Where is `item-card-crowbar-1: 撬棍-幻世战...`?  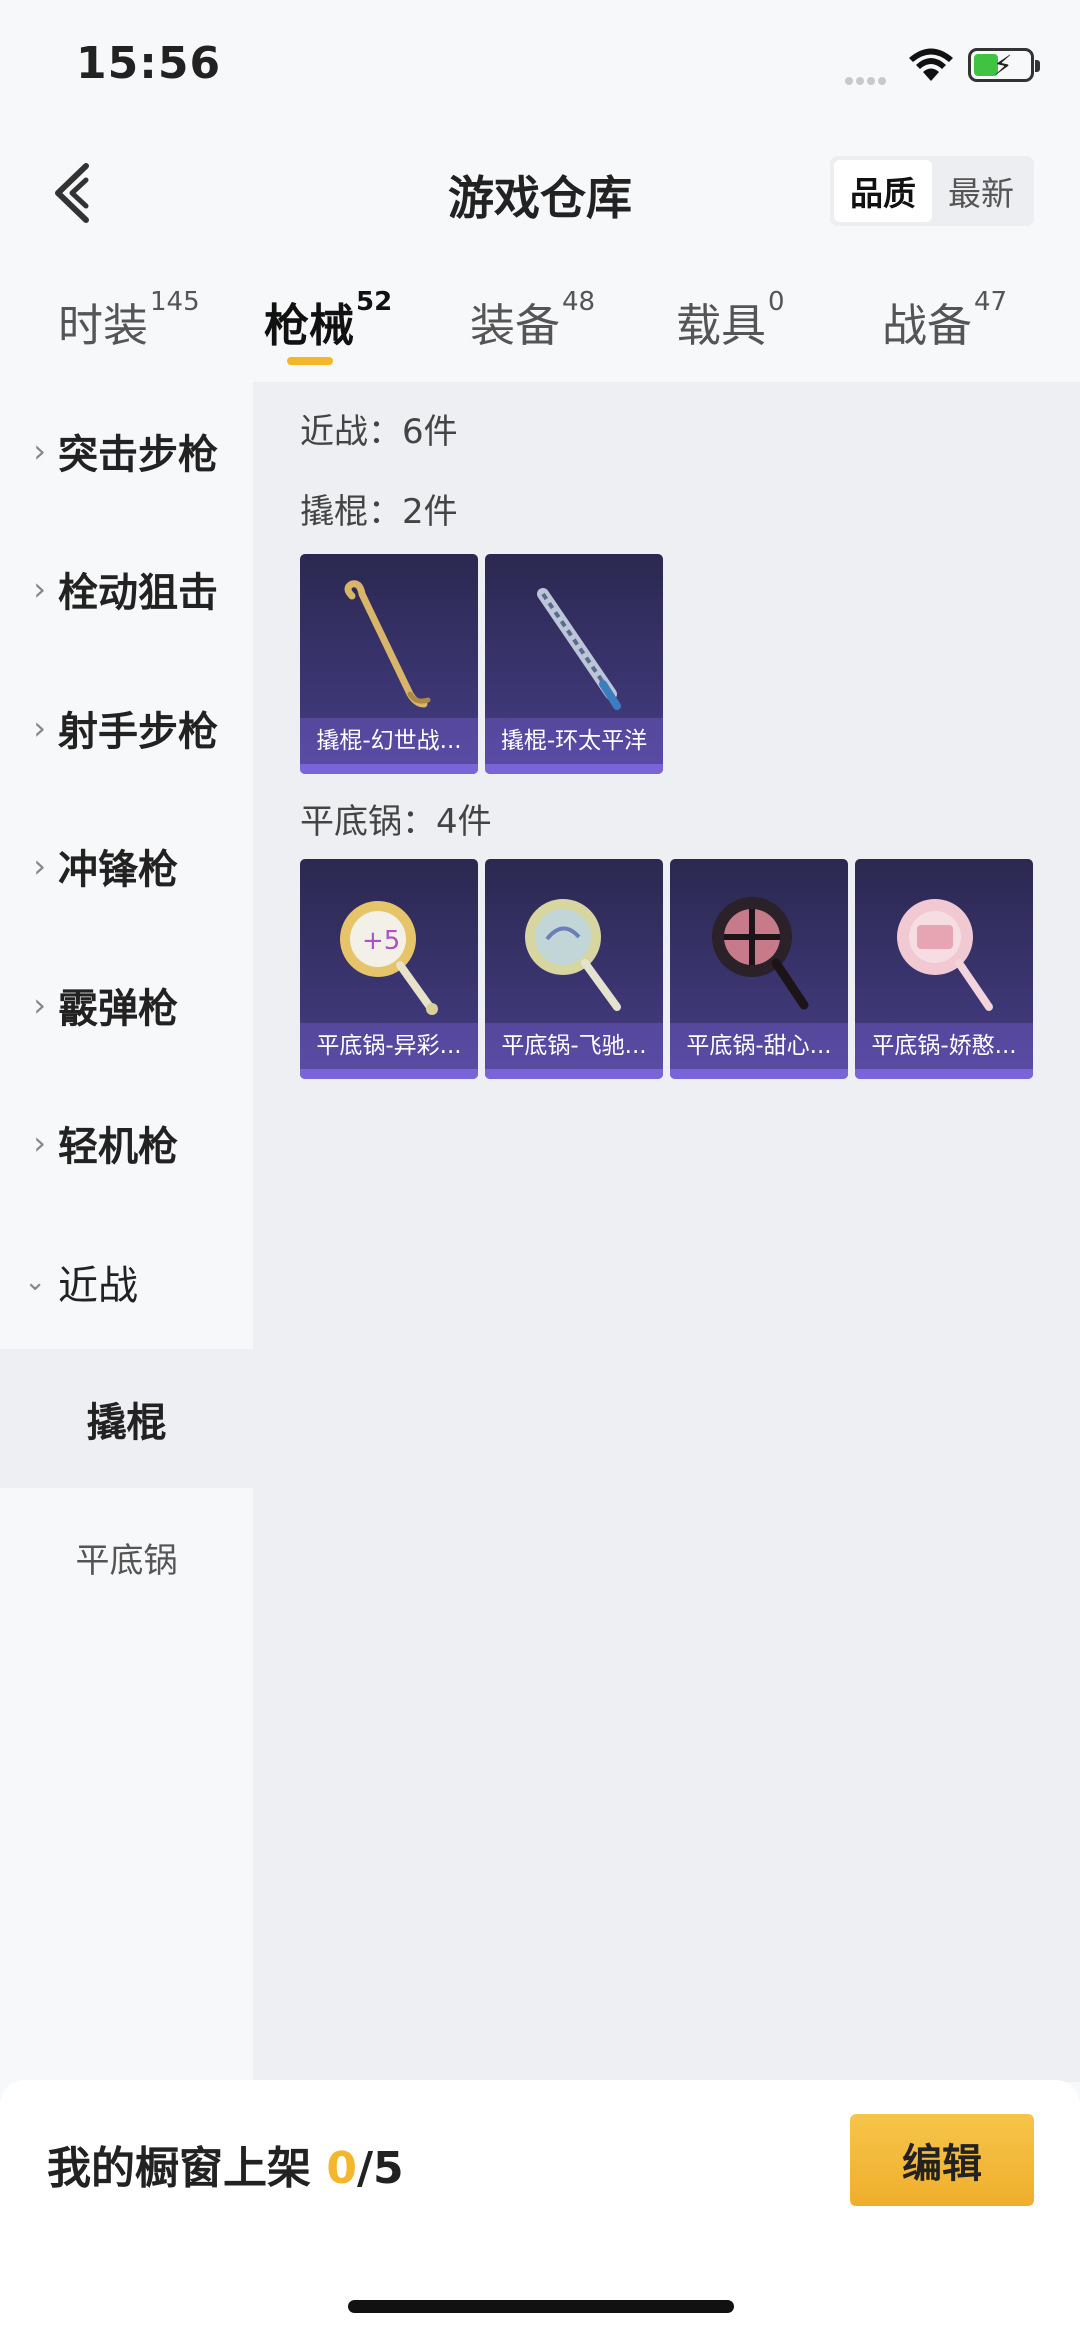
item-card-crowbar-1: 撬棍-幻世战... is located at coordinates (389, 664).